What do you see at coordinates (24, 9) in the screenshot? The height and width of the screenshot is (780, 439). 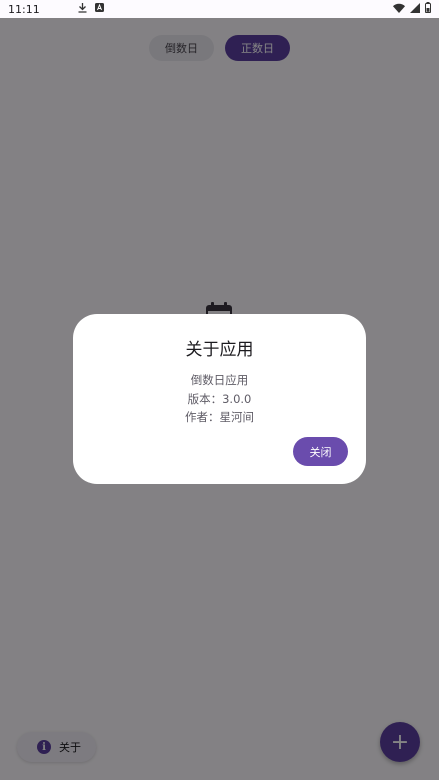 I see `status-time: 11:11` at bounding box center [24, 9].